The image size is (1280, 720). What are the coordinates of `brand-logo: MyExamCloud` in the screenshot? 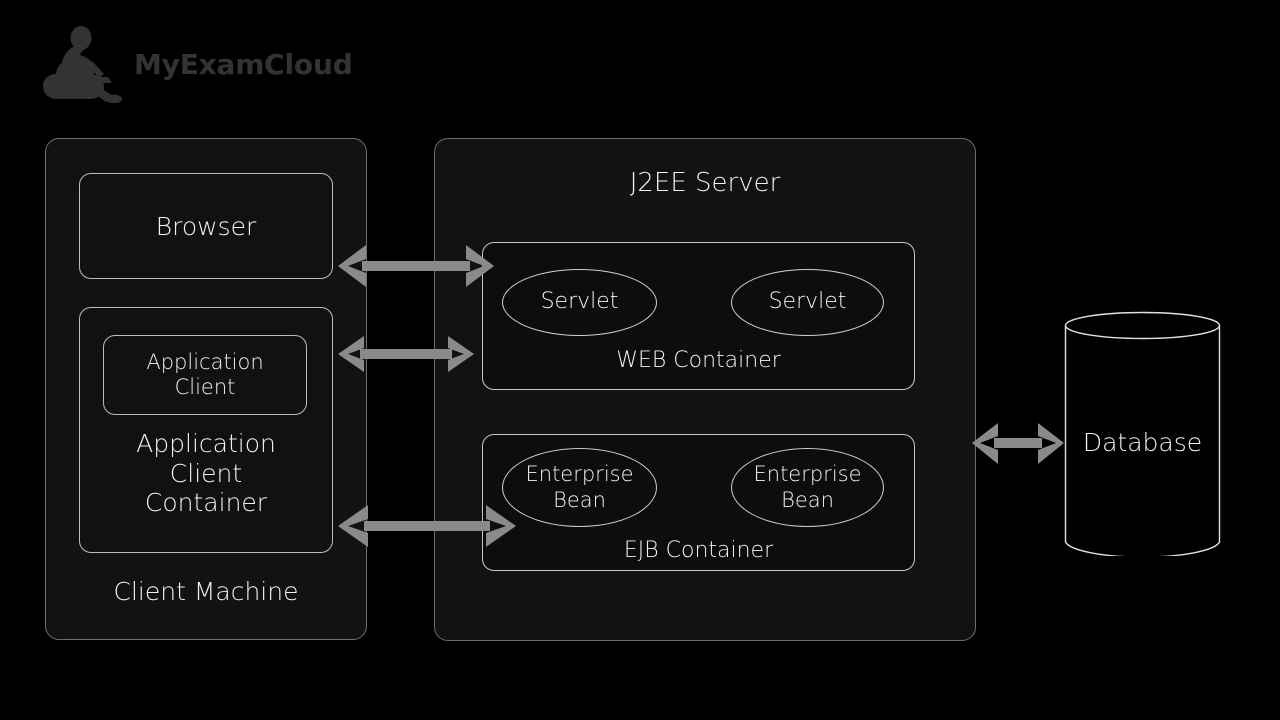 It's located at (207, 64).